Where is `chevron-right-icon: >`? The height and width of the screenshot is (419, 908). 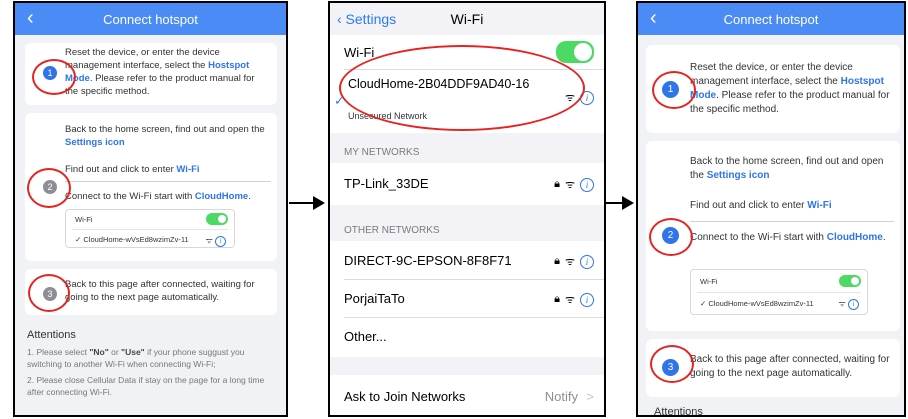 chevron-right-icon: > is located at coordinates (590, 396).